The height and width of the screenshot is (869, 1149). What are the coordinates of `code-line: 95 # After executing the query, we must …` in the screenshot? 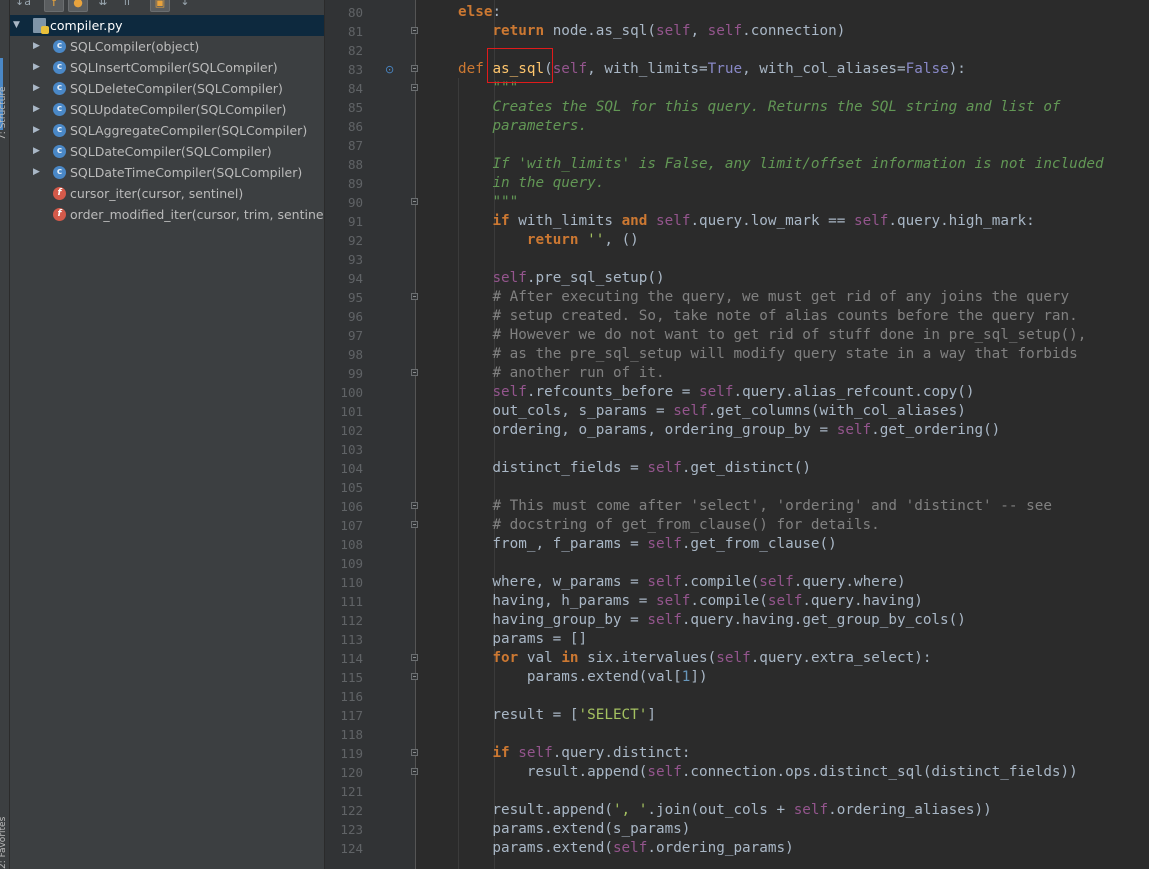 It's located at (737, 297).